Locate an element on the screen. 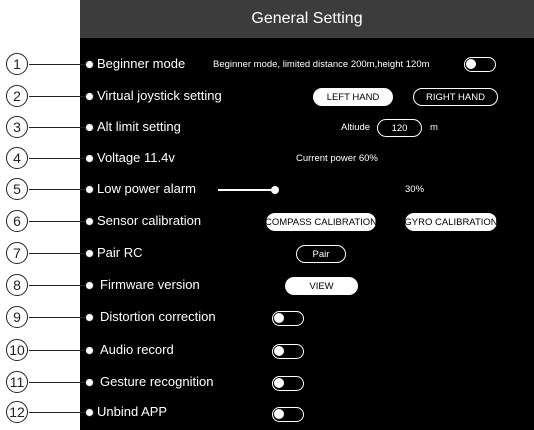 This screenshot has width=534, height=430. row-voltage: 4 Voltage 11.4v Current power 60% is located at coordinates (267, 159).